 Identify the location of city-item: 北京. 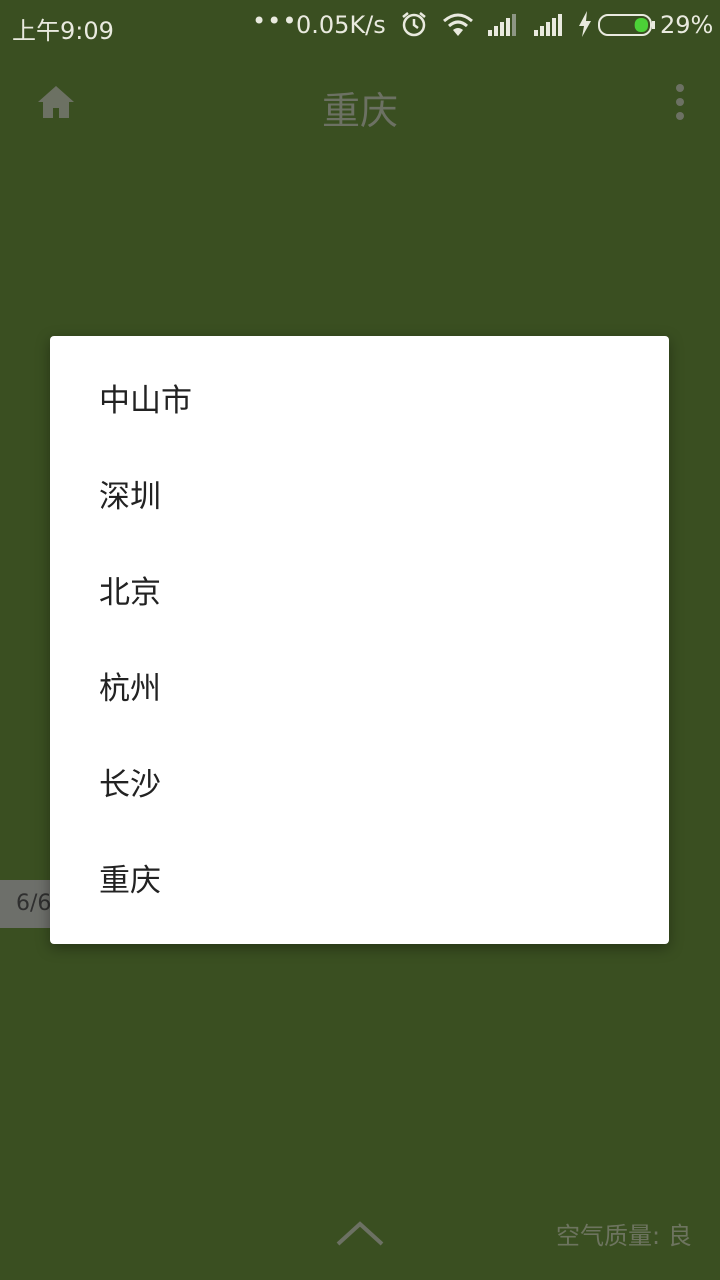
(359, 593).